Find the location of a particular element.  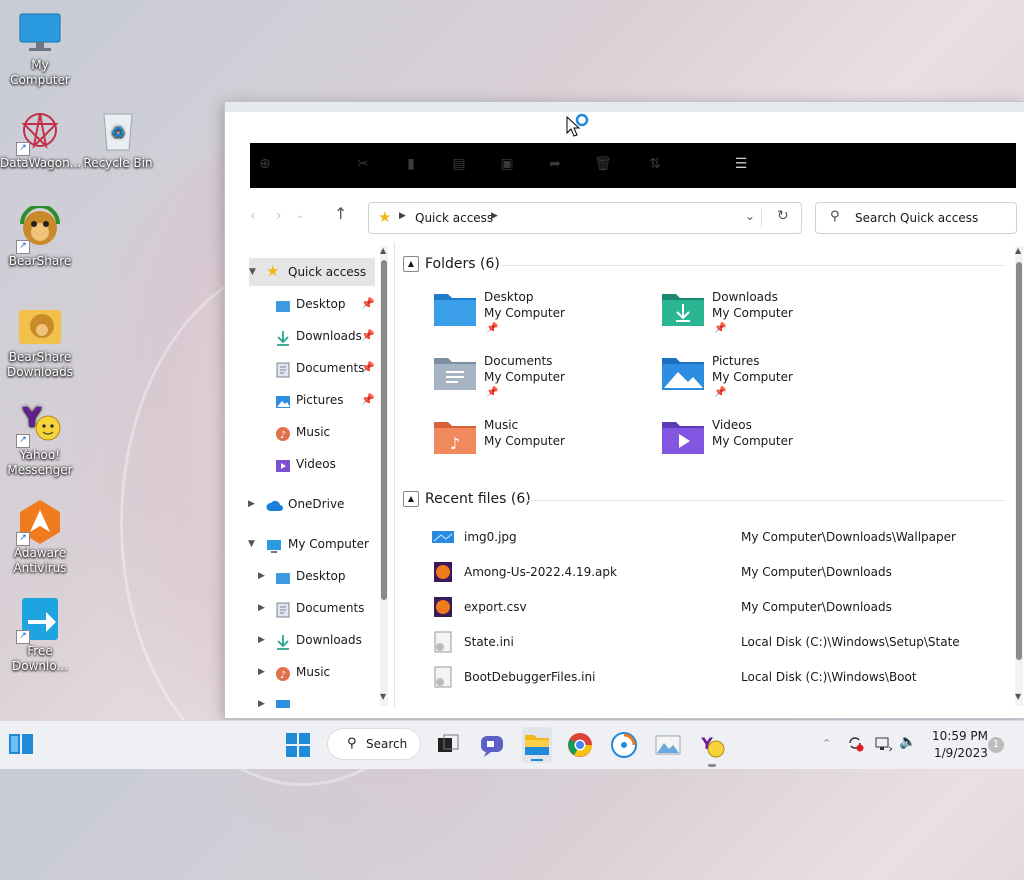

nav-item-documents: Documents 📌 is located at coordinates (308, 368).